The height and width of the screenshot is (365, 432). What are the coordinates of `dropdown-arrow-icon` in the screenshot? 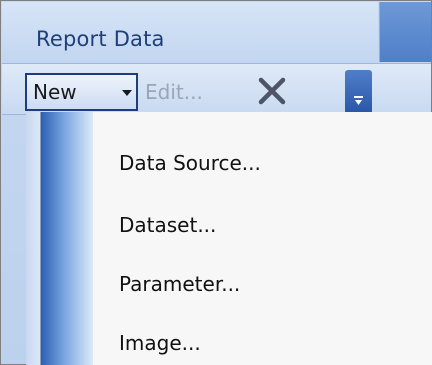 It's located at (127, 93).